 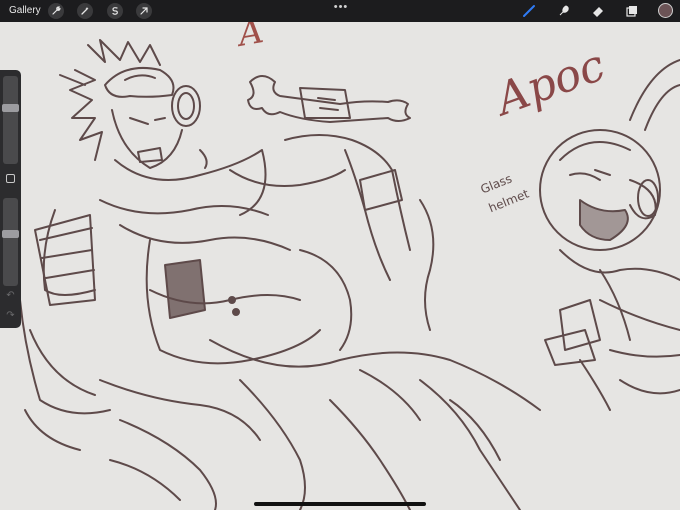 I want to click on color-picker-swatch, so click(x=665, y=10).